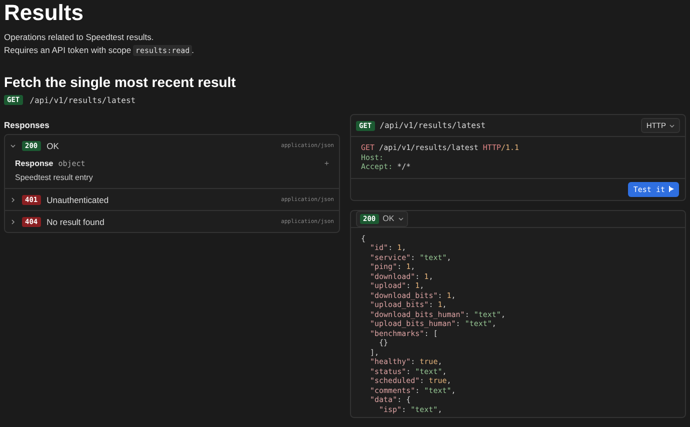  Describe the element at coordinates (120, 82) in the screenshot. I see `operation-title: Fetch the single most recent result` at that location.